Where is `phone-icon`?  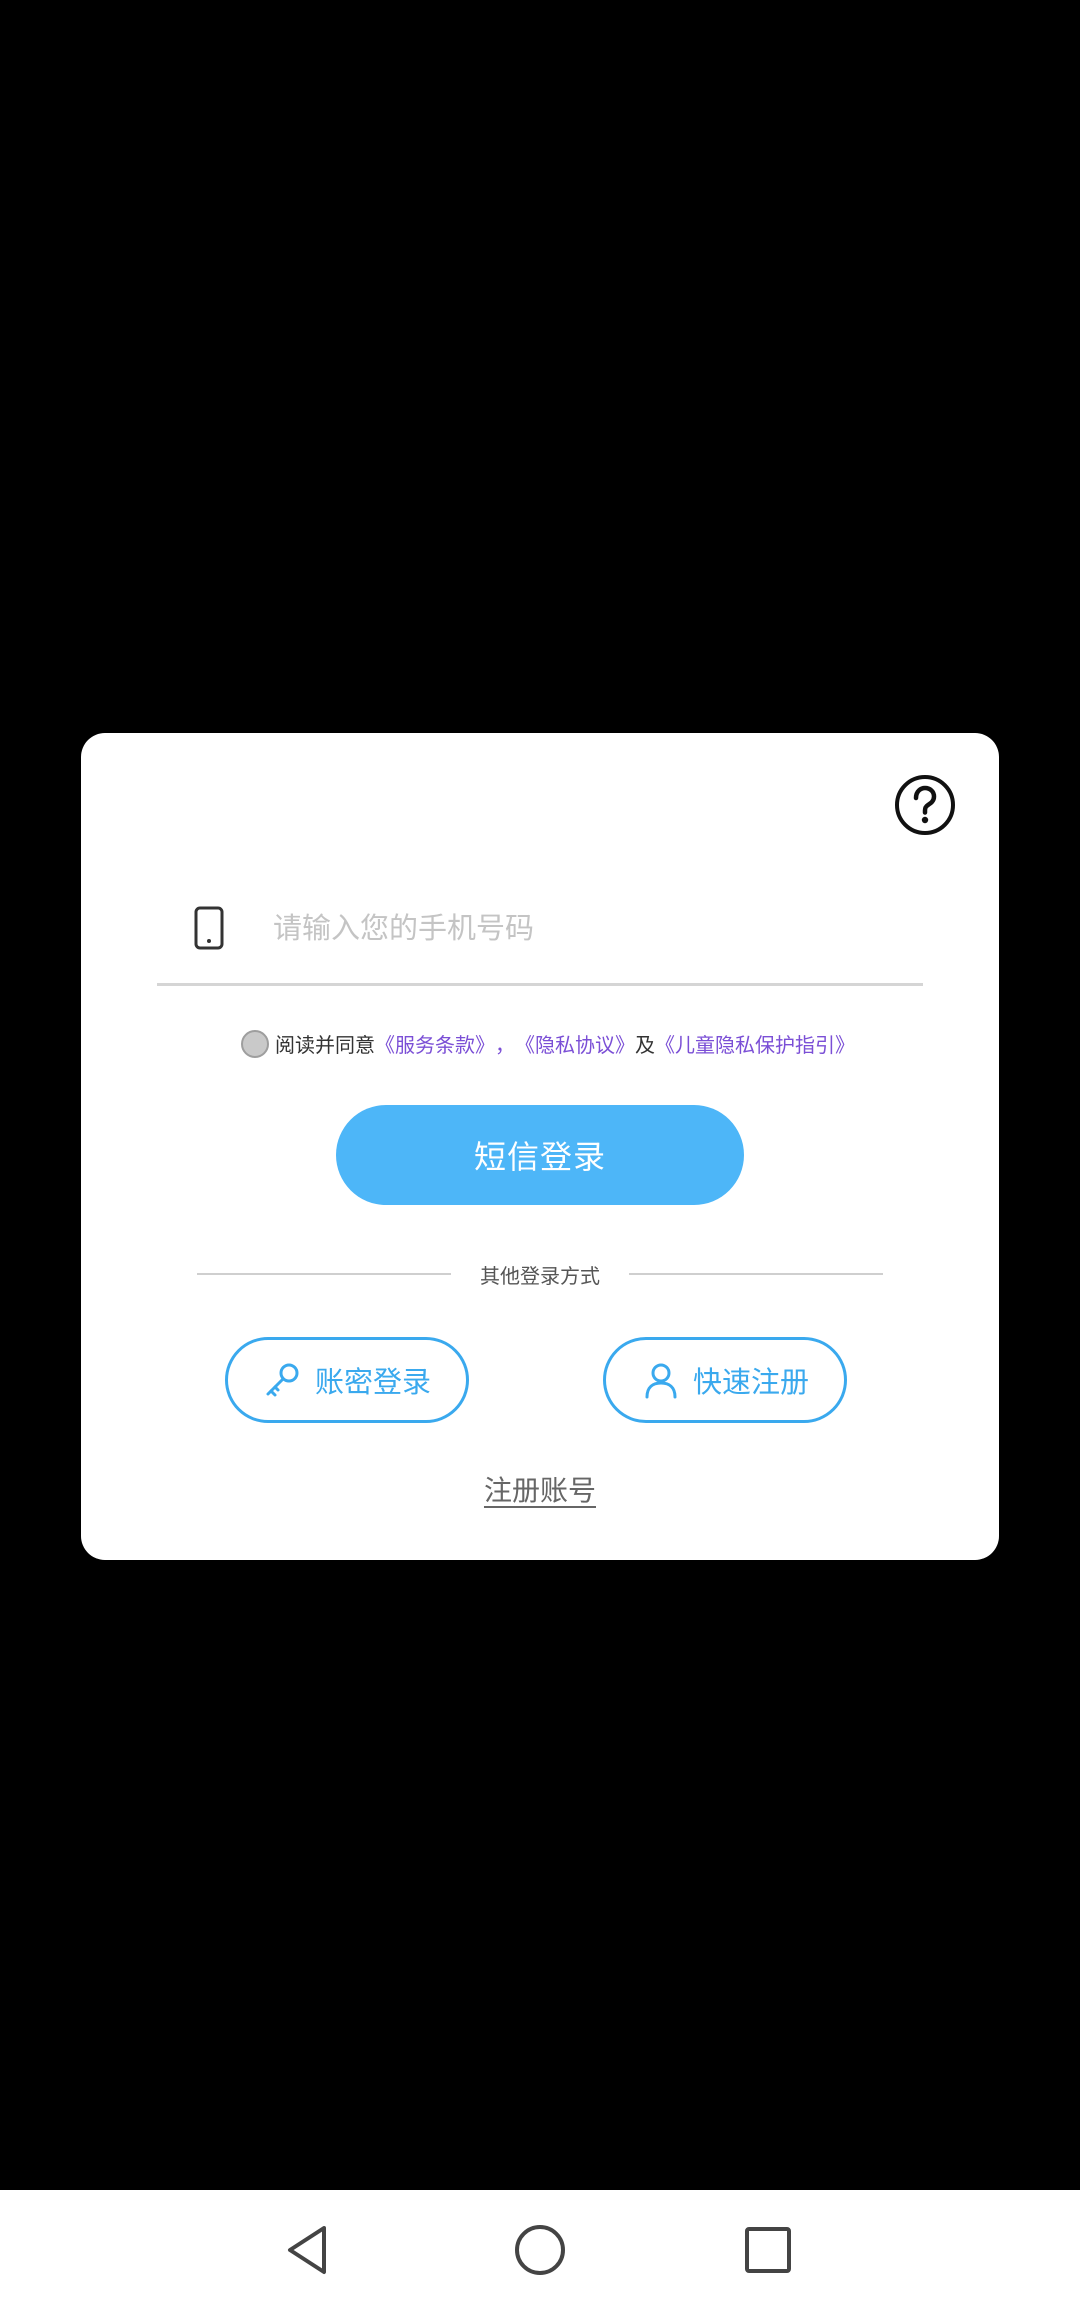 phone-icon is located at coordinates (209, 928).